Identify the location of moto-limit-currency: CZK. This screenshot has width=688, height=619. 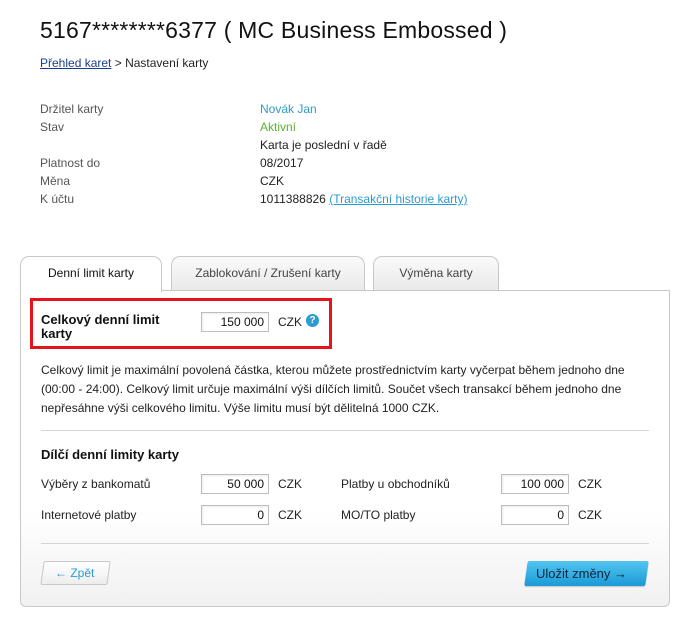
(590, 515).